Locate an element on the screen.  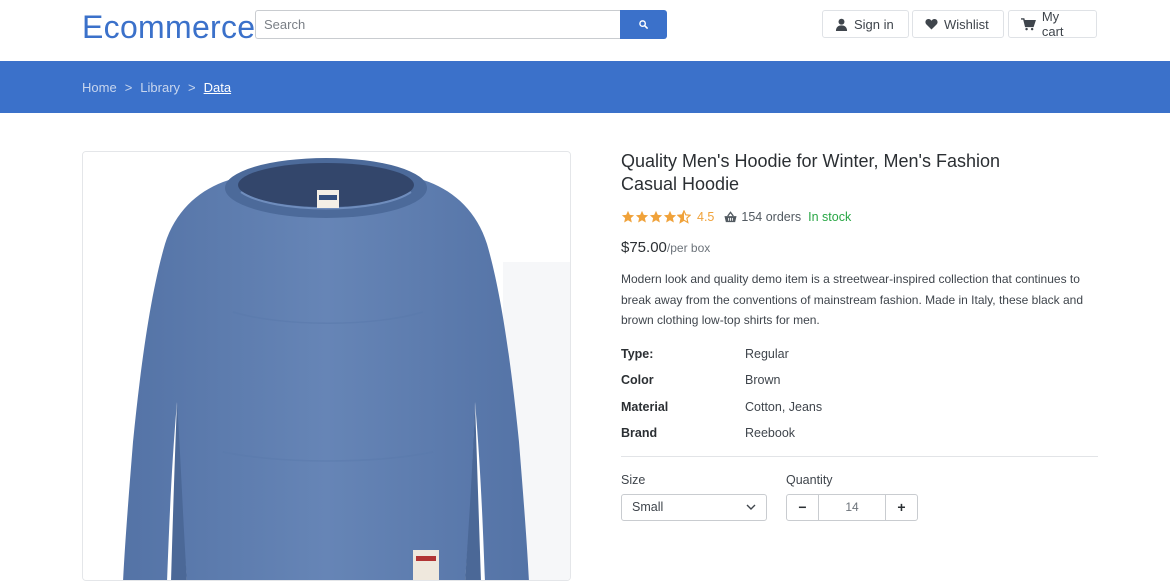
rating-stars is located at coordinates (656, 217).